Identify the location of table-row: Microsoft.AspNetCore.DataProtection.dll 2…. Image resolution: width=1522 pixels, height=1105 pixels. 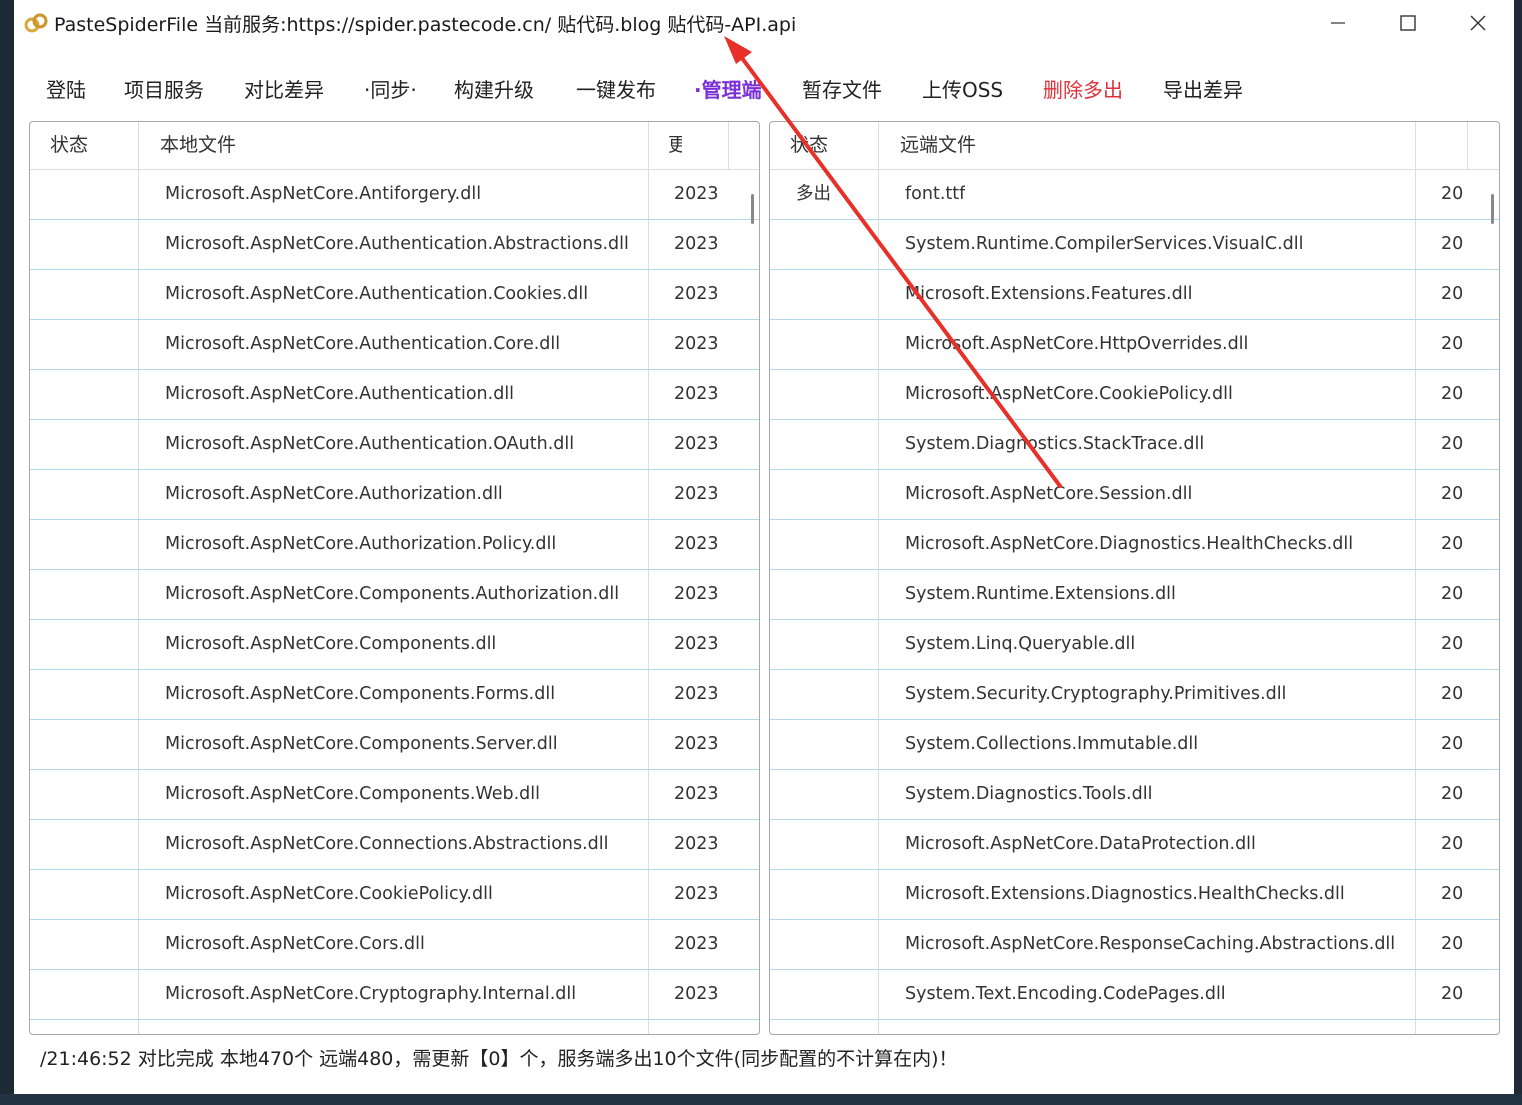
(1134, 845).